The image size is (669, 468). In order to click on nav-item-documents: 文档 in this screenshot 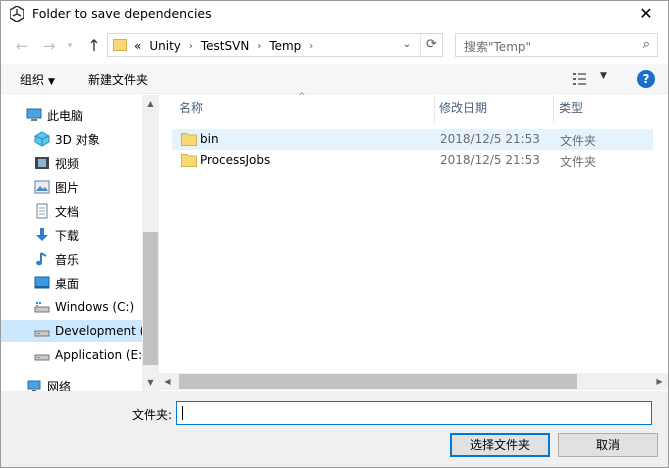, I will do `click(71, 211)`.